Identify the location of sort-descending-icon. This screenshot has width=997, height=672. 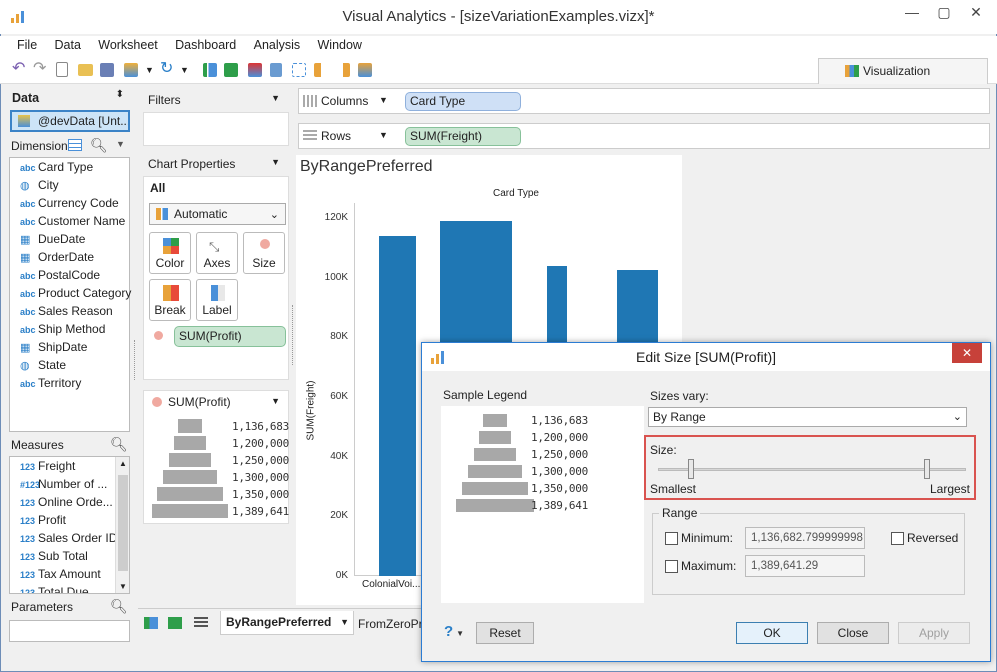
(343, 70).